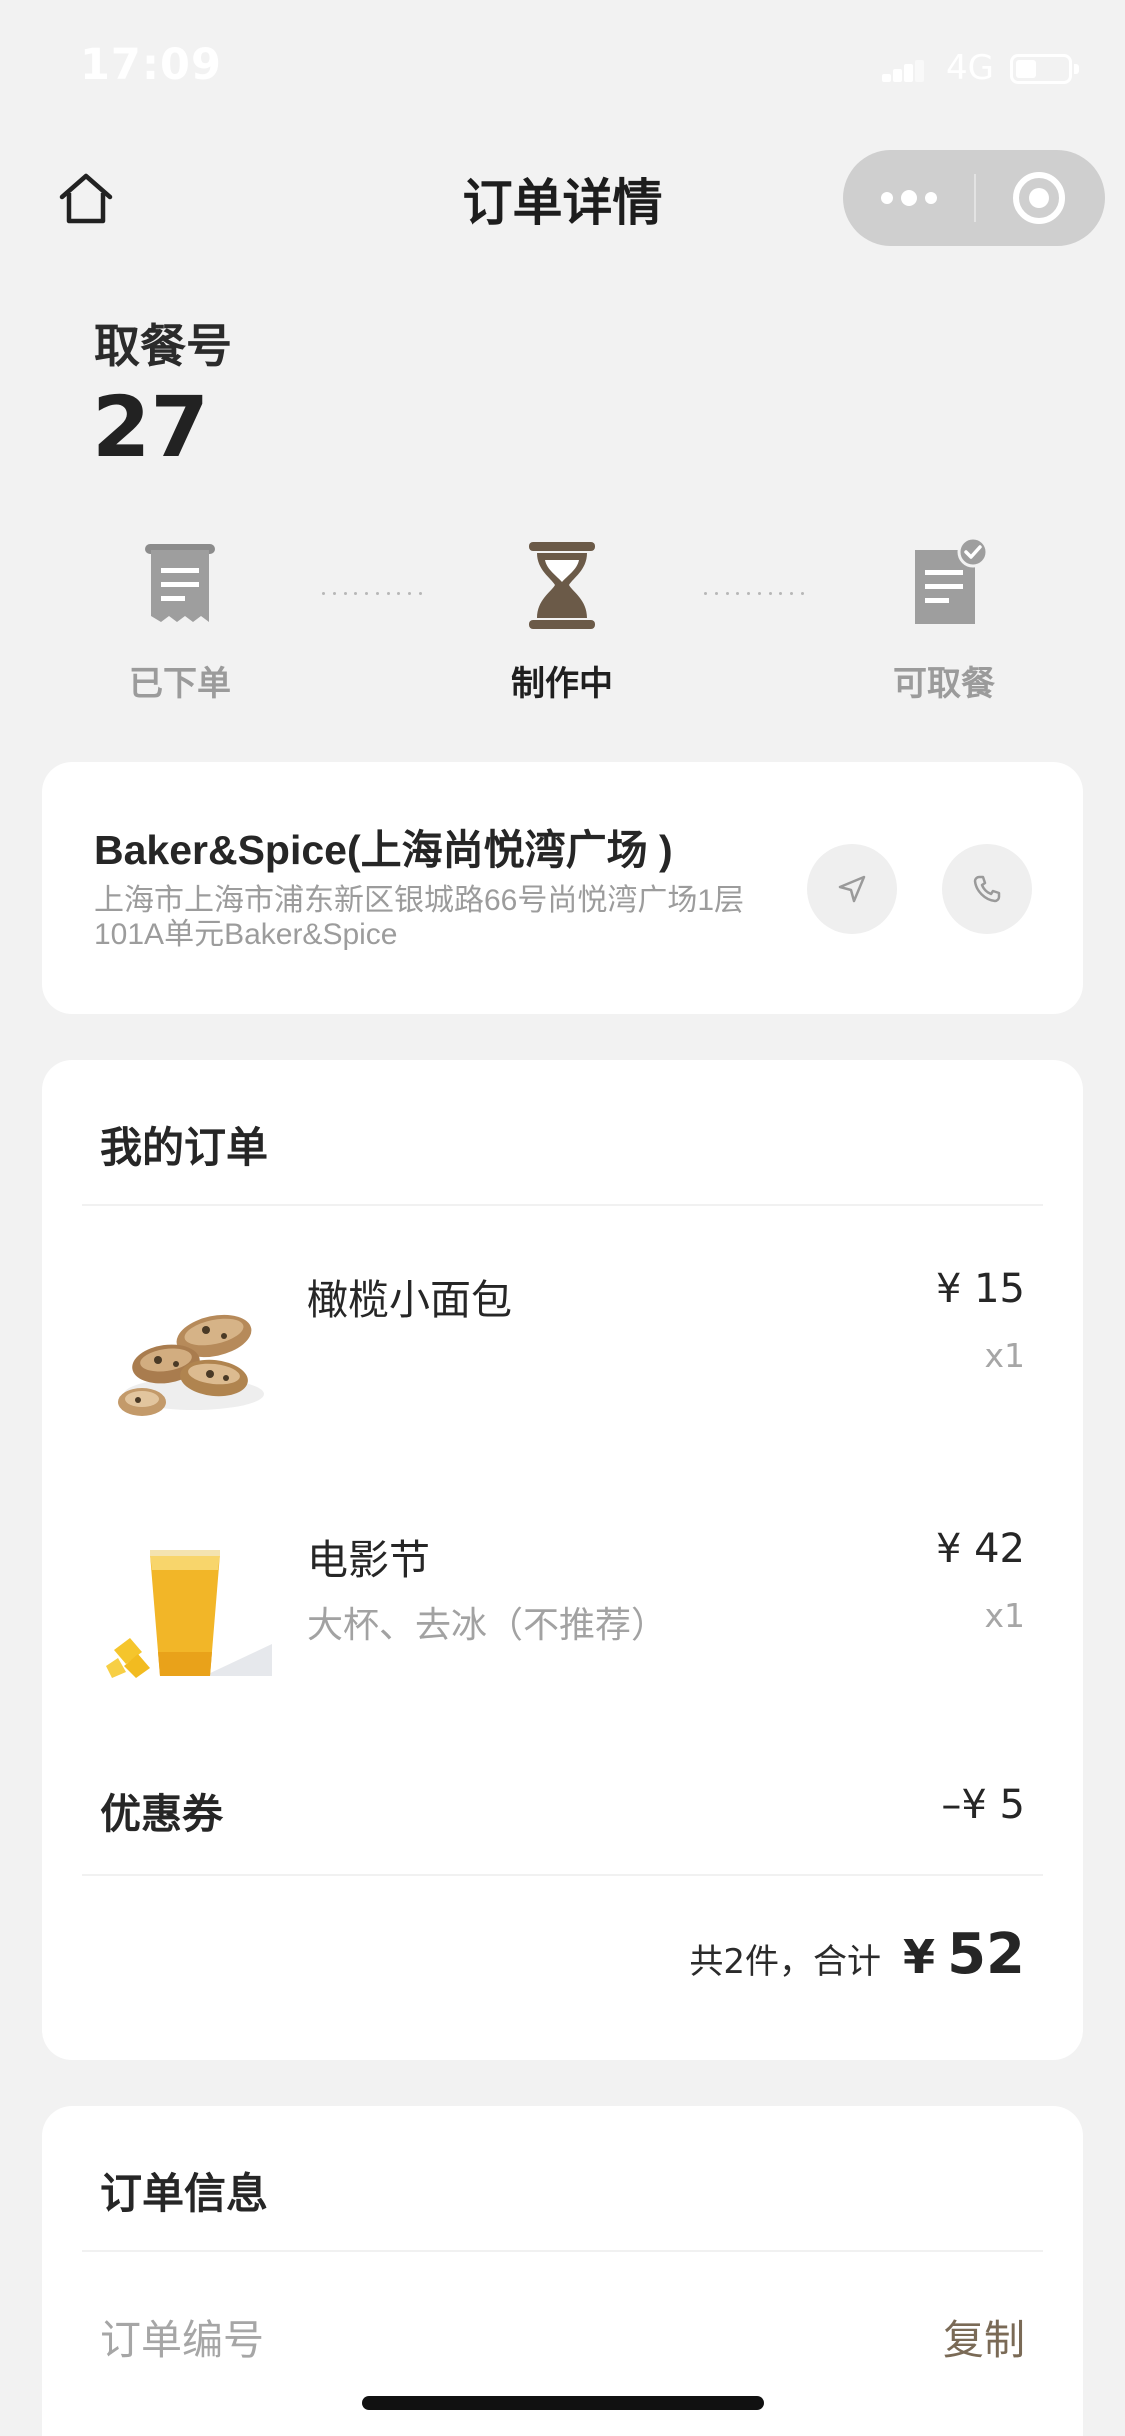 This screenshot has height=2436, width=1125. I want to click on coupon-value: –¥ 5, so click(983, 1805).